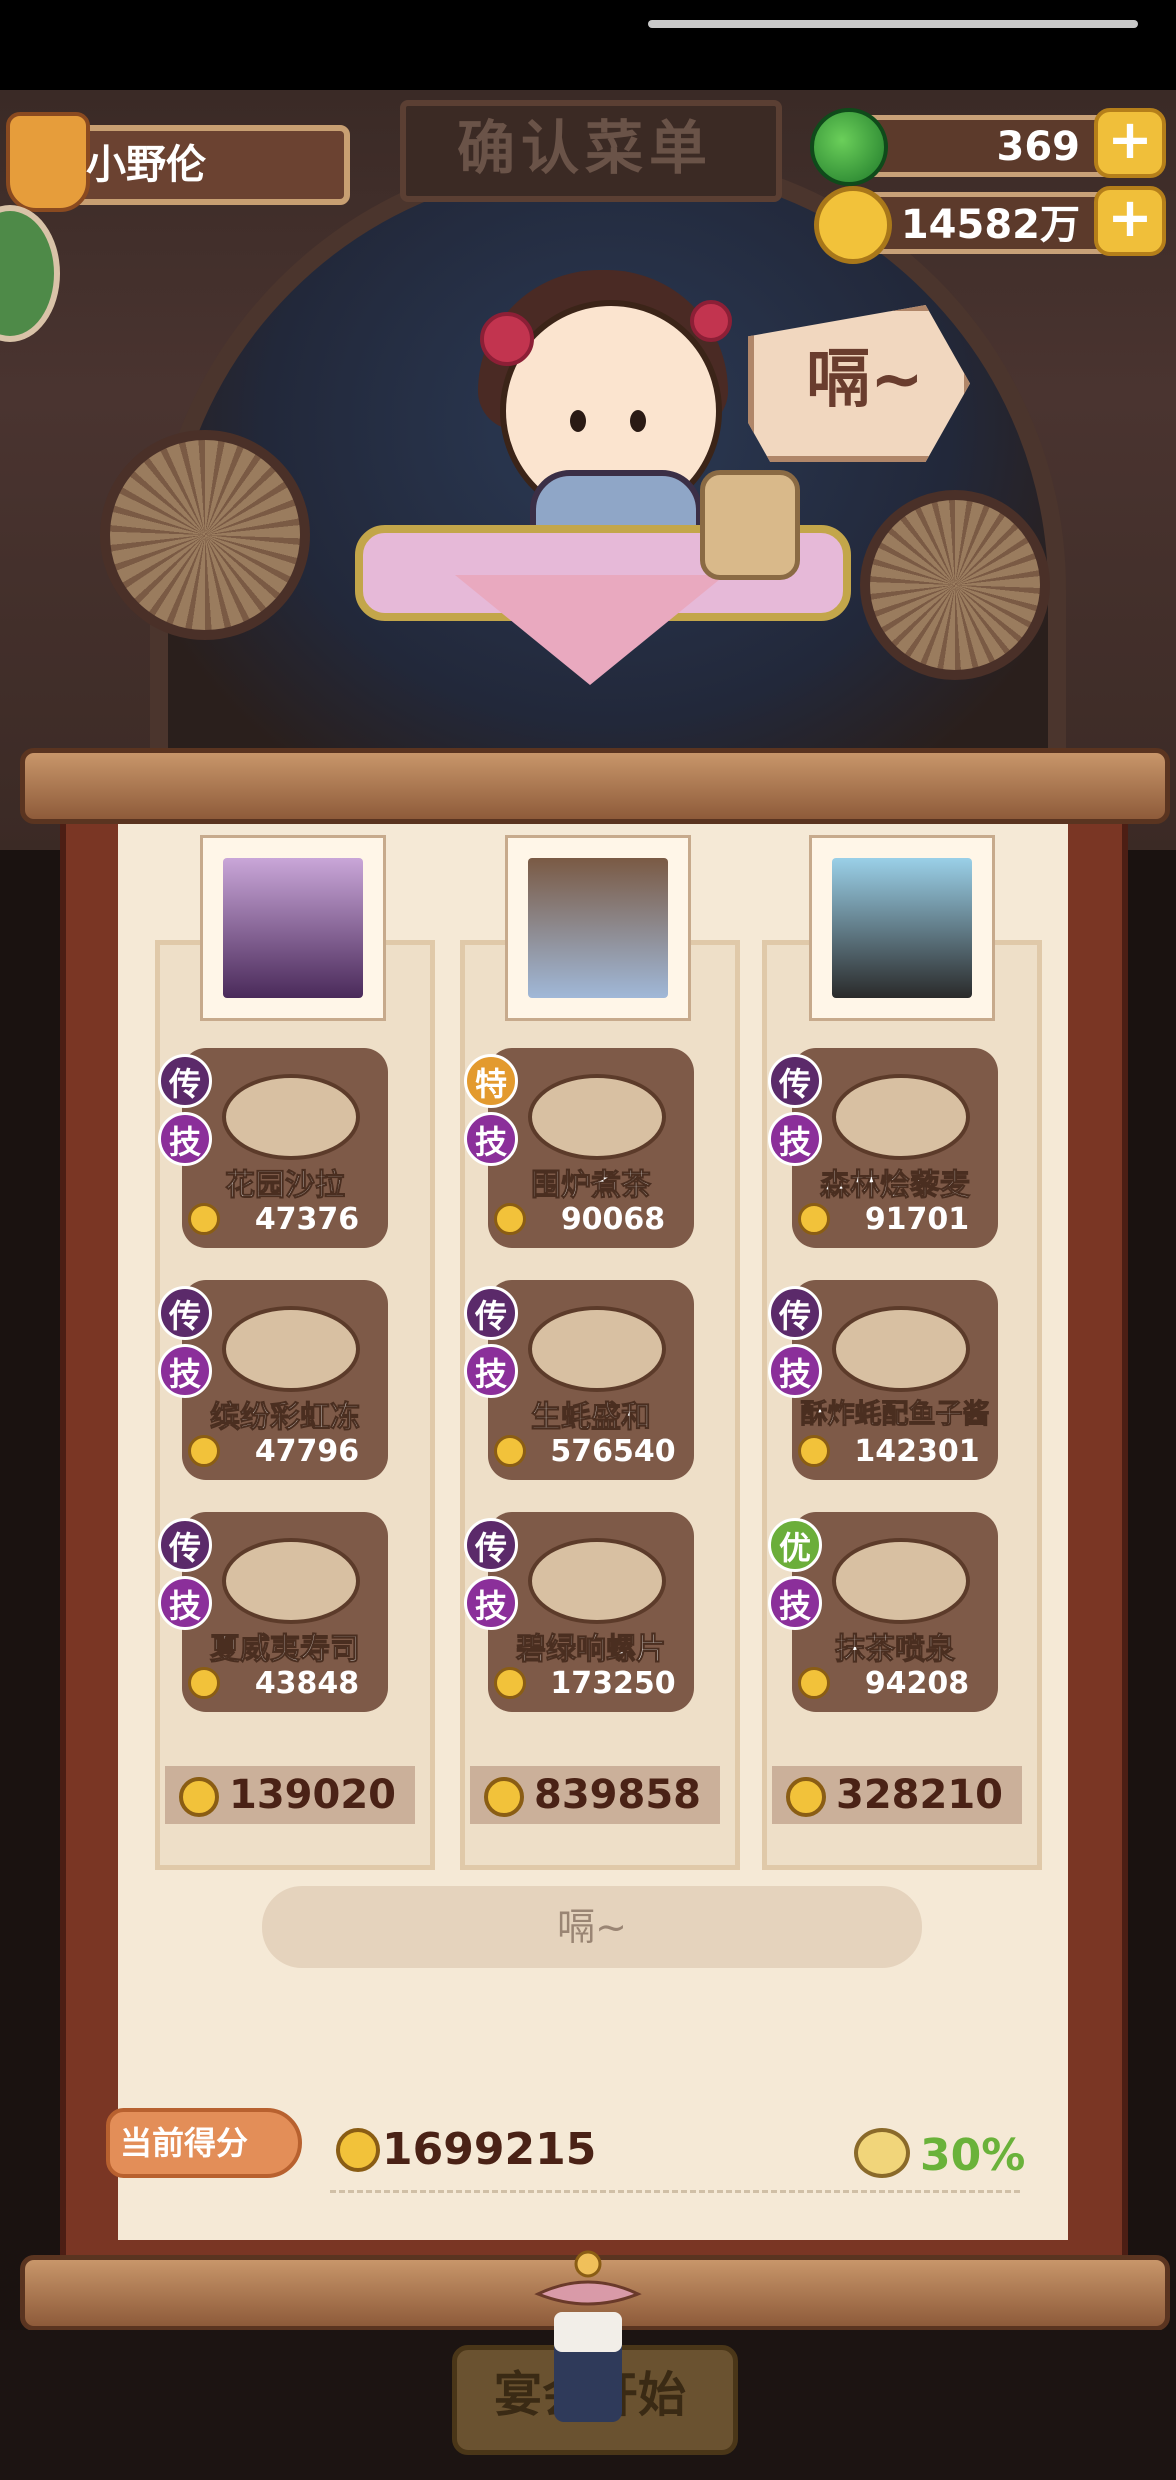  I want to click on fan-left-decoration, so click(205, 535).